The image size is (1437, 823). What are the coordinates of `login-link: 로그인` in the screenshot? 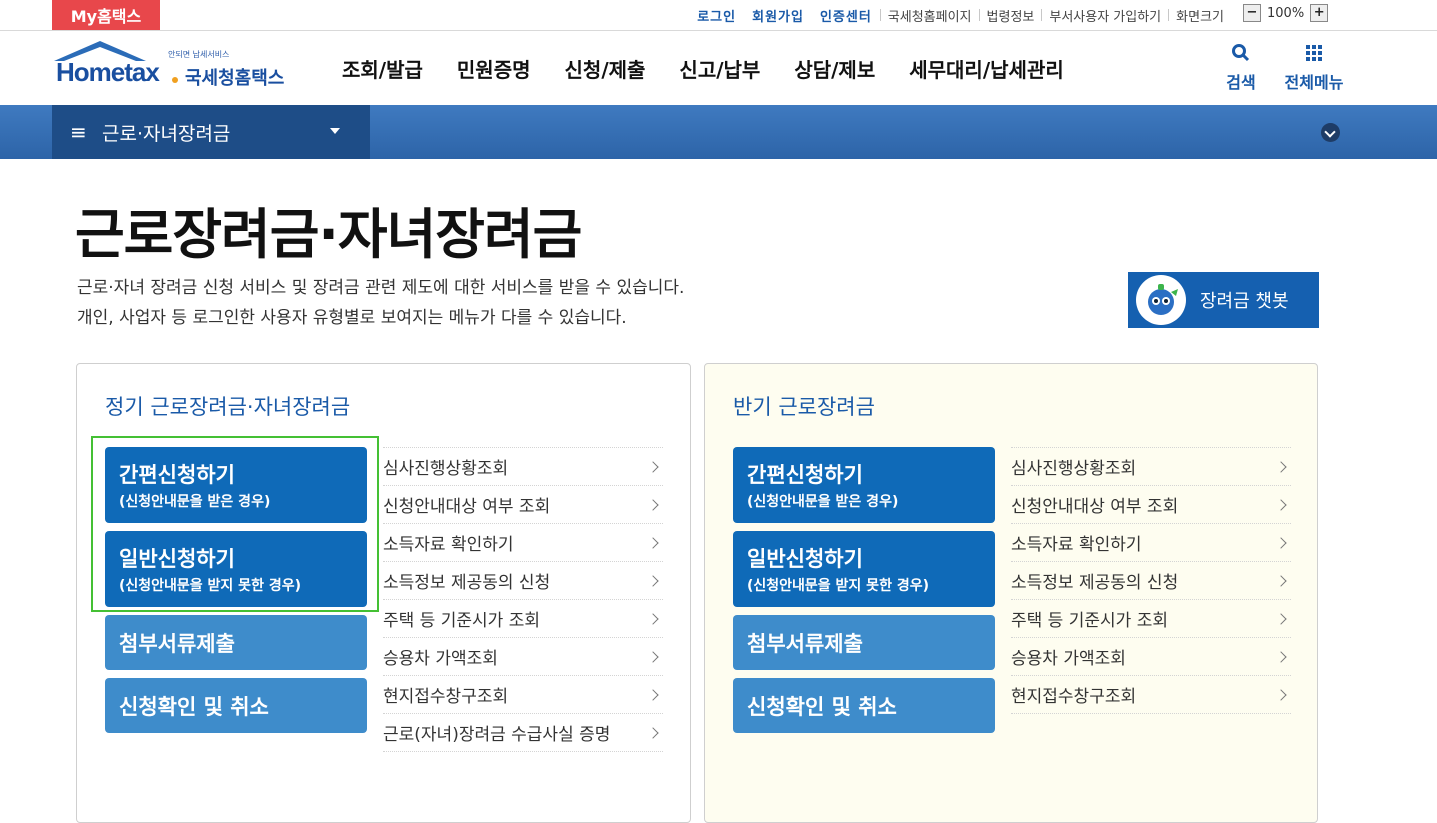 It's located at (716, 15).